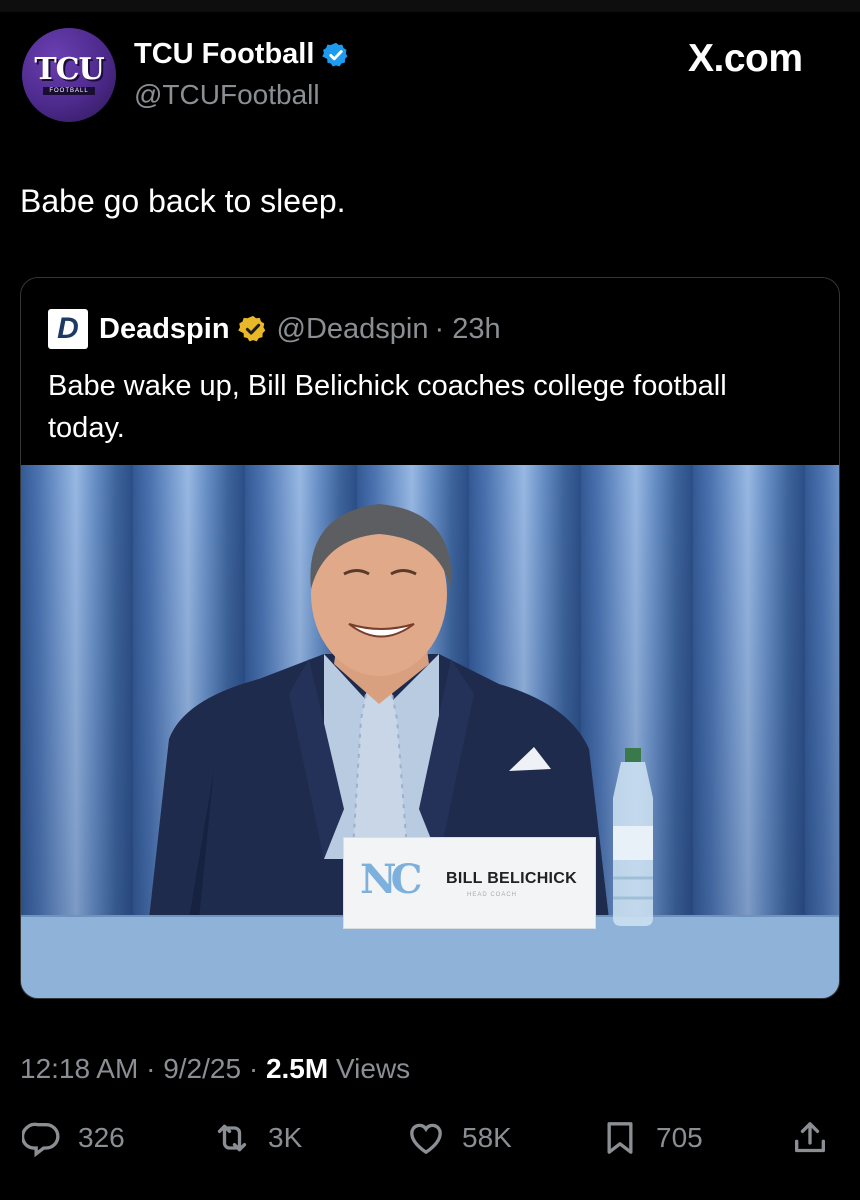  What do you see at coordinates (430, 957) in the screenshot?
I see `table-surface` at bounding box center [430, 957].